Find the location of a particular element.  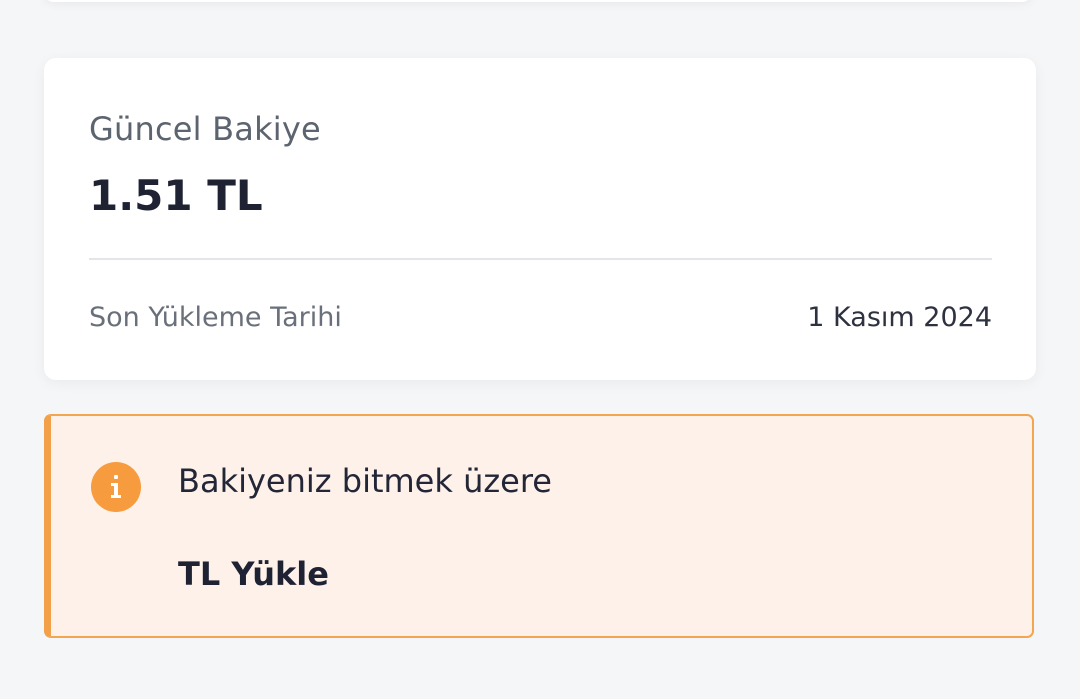

info-icon is located at coordinates (116, 487).